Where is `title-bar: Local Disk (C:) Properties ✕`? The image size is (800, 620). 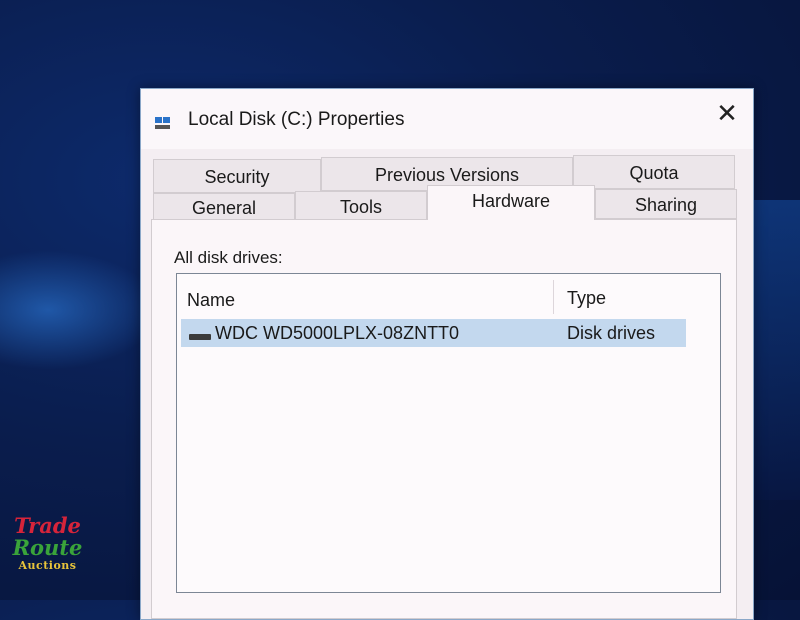 title-bar: Local Disk (C:) Properties ✕ is located at coordinates (447, 119).